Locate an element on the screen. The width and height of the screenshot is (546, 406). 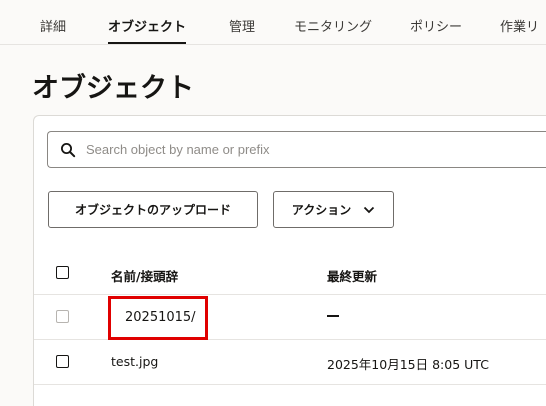
upload-objects-label: オブジェクトのアップロード is located at coordinates (152, 210).